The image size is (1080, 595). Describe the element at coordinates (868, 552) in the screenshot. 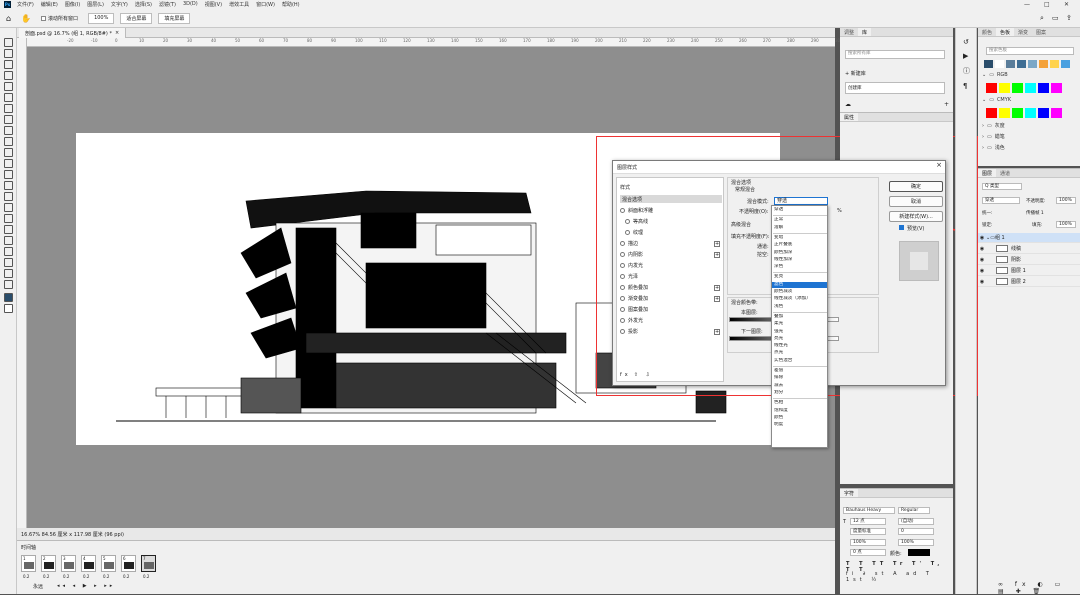

I see `baseline-shift-input: 0 点` at that location.